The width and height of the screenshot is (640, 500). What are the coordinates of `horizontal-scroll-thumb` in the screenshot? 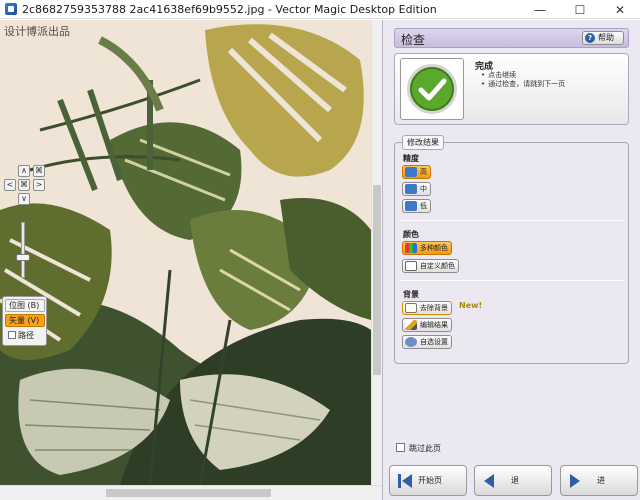 It's located at (188, 493).